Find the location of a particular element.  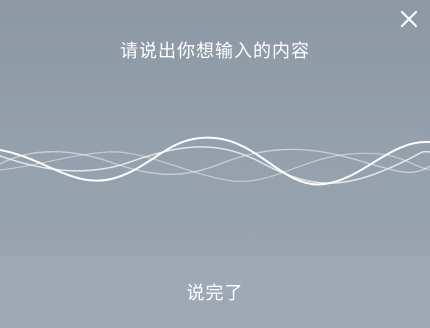

close-button is located at coordinates (409, 19).